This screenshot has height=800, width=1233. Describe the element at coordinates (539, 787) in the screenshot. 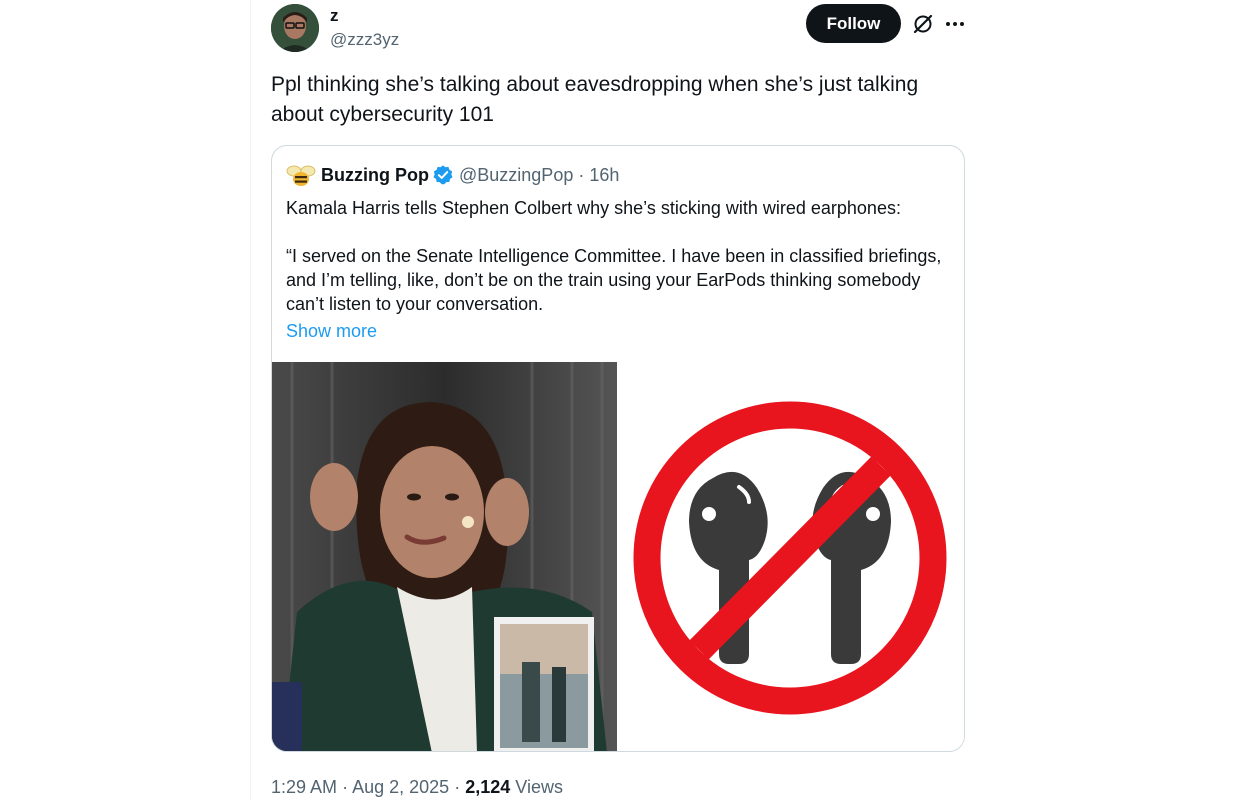

I see `views-label: Views` at that location.